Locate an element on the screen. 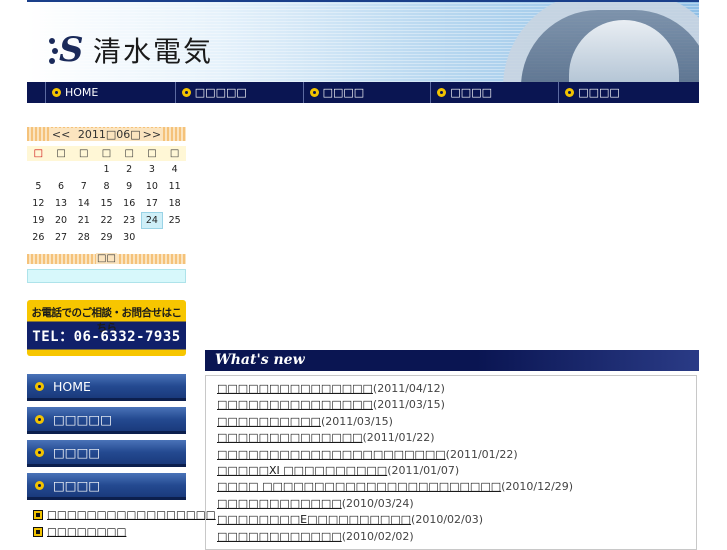 The image size is (727, 550). calendar-day: 1 is located at coordinates (106, 169).